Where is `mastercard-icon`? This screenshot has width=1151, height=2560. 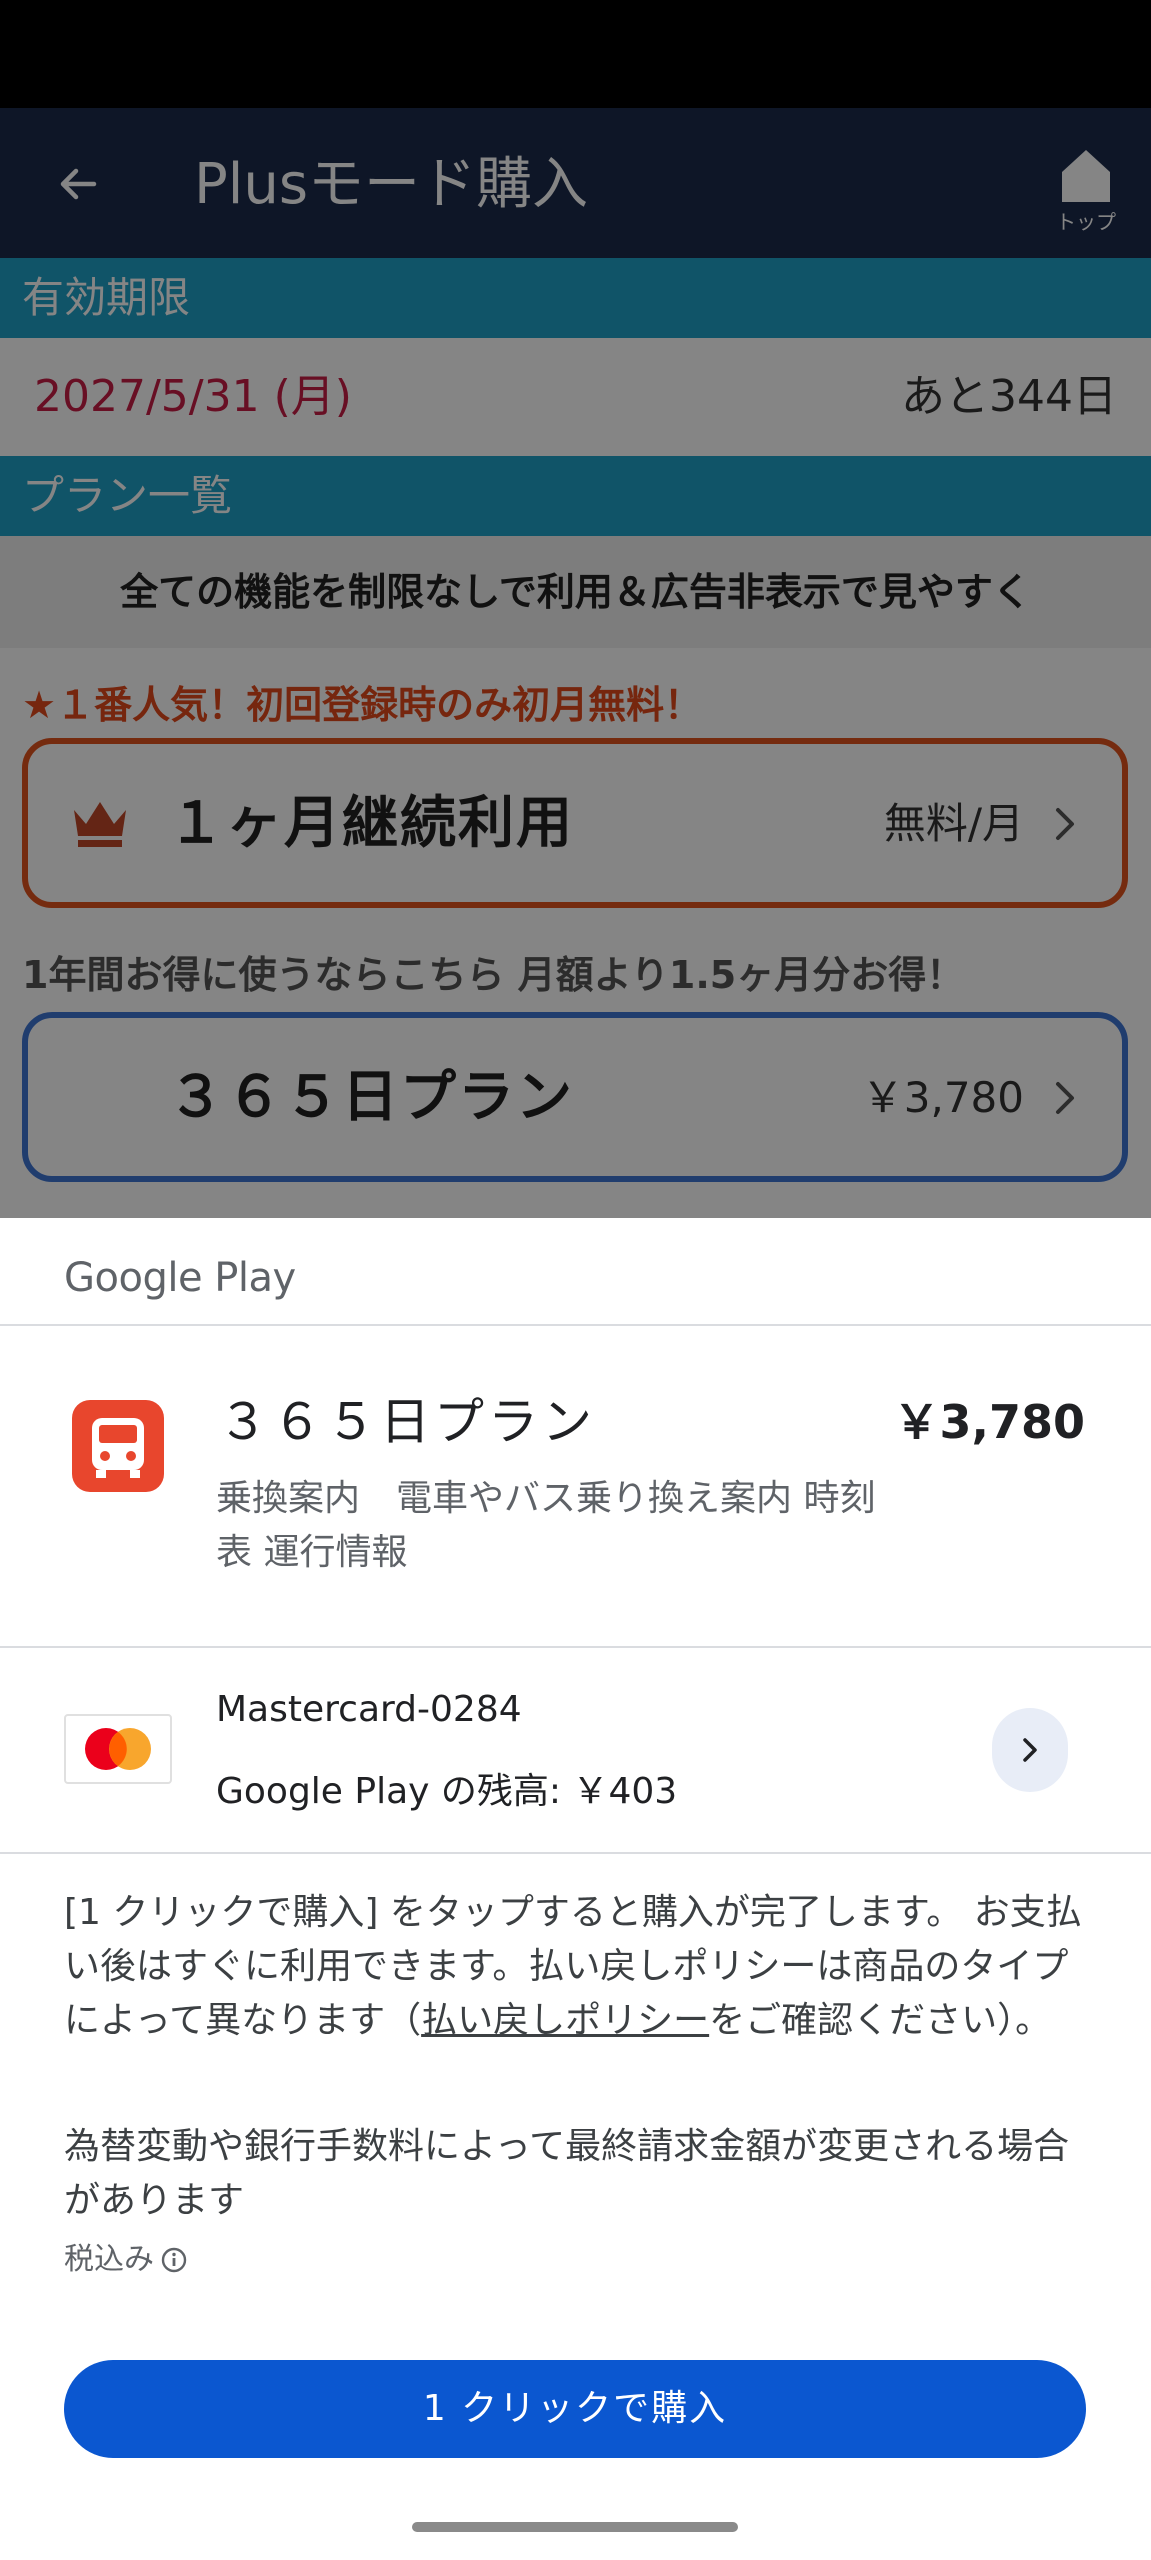
mastercard-icon is located at coordinates (118, 1749).